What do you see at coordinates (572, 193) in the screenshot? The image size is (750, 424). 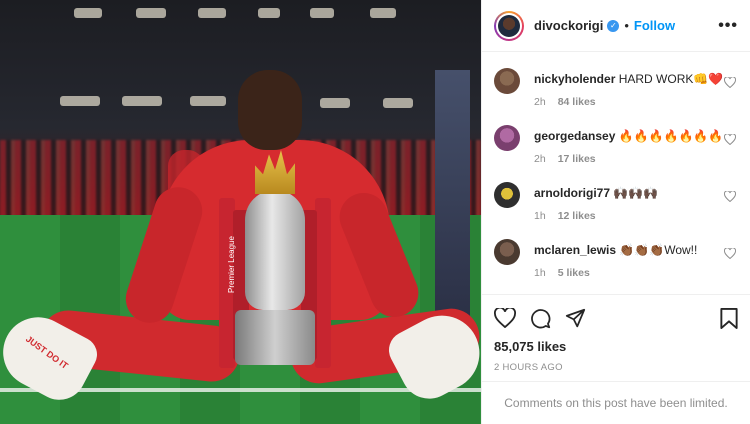 I see `comment-username: arnoldorigi77` at bounding box center [572, 193].